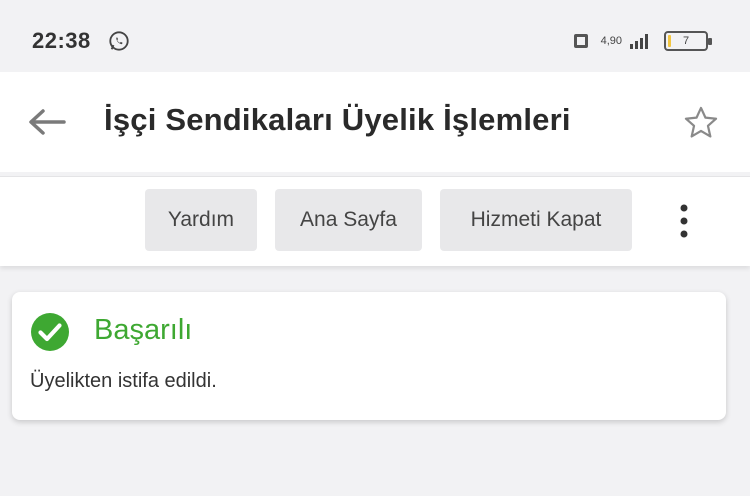 This screenshot has height=496, width=750. Describe the element at coordinates (348, 220) in the screenshot. I see `home-button: Ana Sayfa` at that location.